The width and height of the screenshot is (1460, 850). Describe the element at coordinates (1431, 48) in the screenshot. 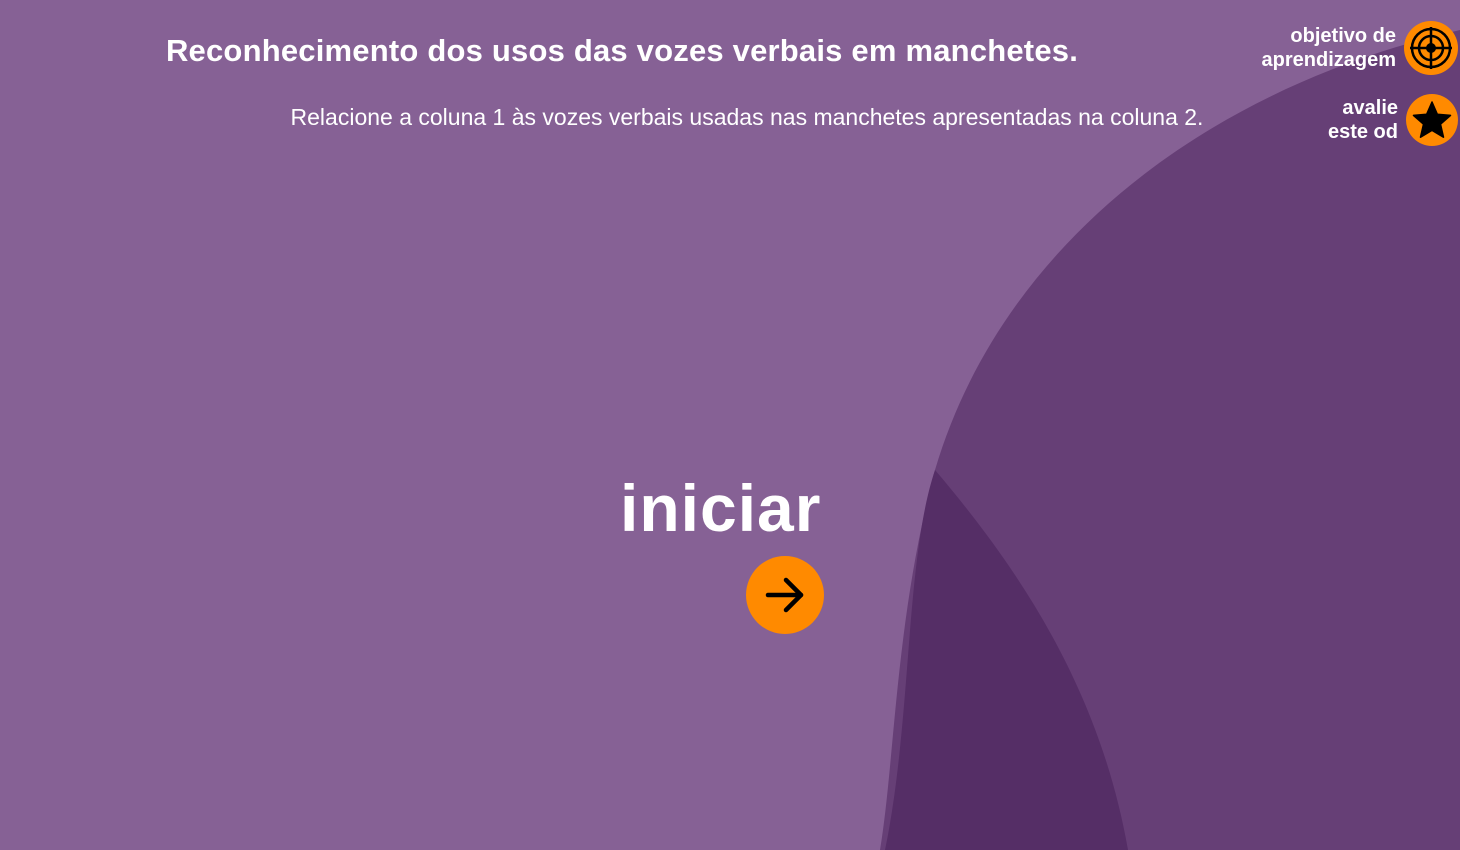

I see `target-icon` at that location.